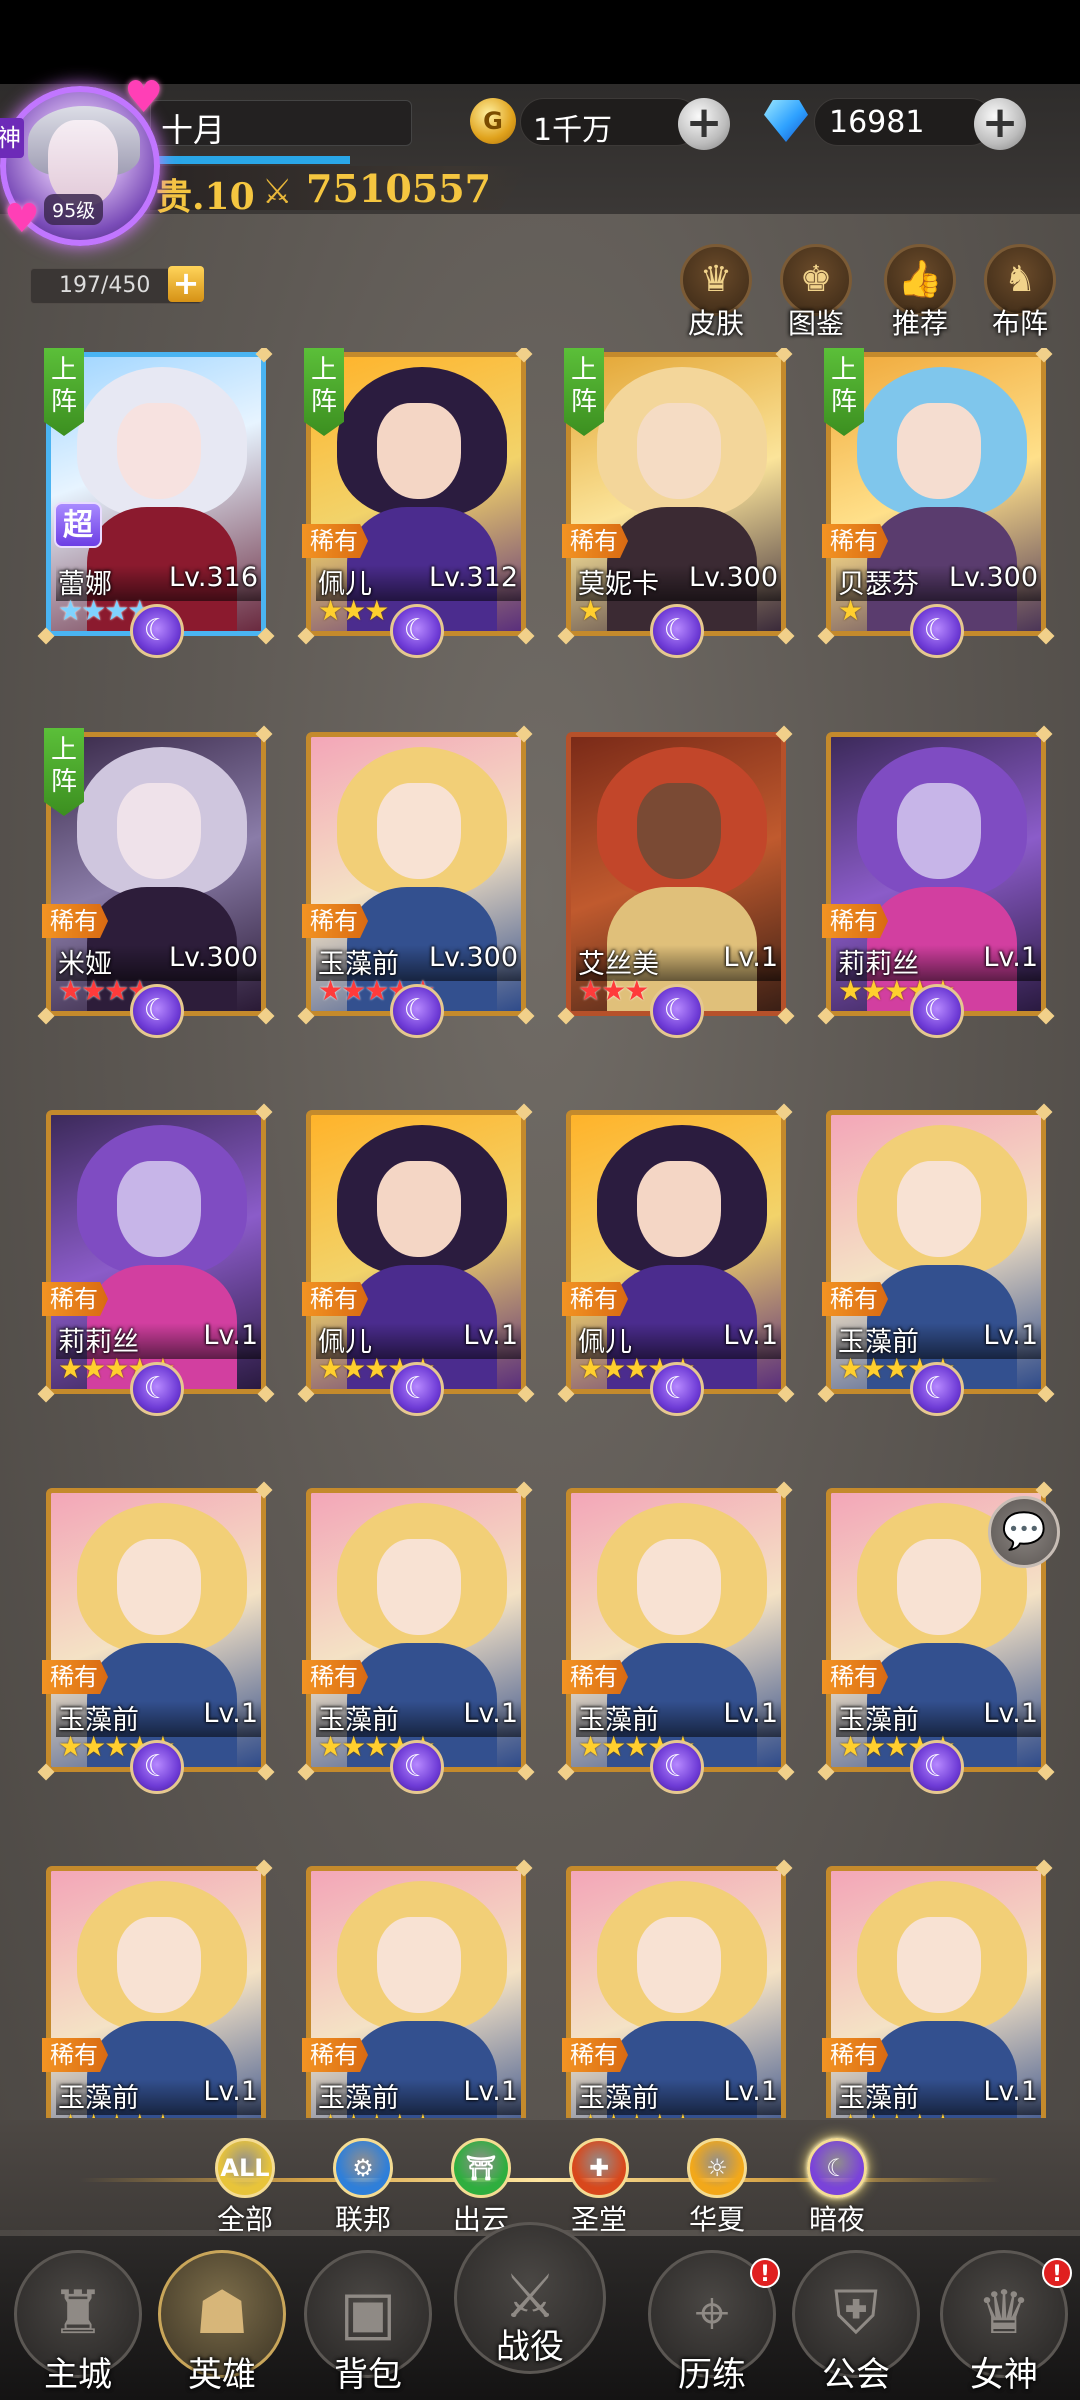 This screenshot has width=1080, height=2400. What do you see at coordinates (222, 2322) in the screenshot?
I see `nav-1: ☗ 英雄` at bounding box center [222, 2322].